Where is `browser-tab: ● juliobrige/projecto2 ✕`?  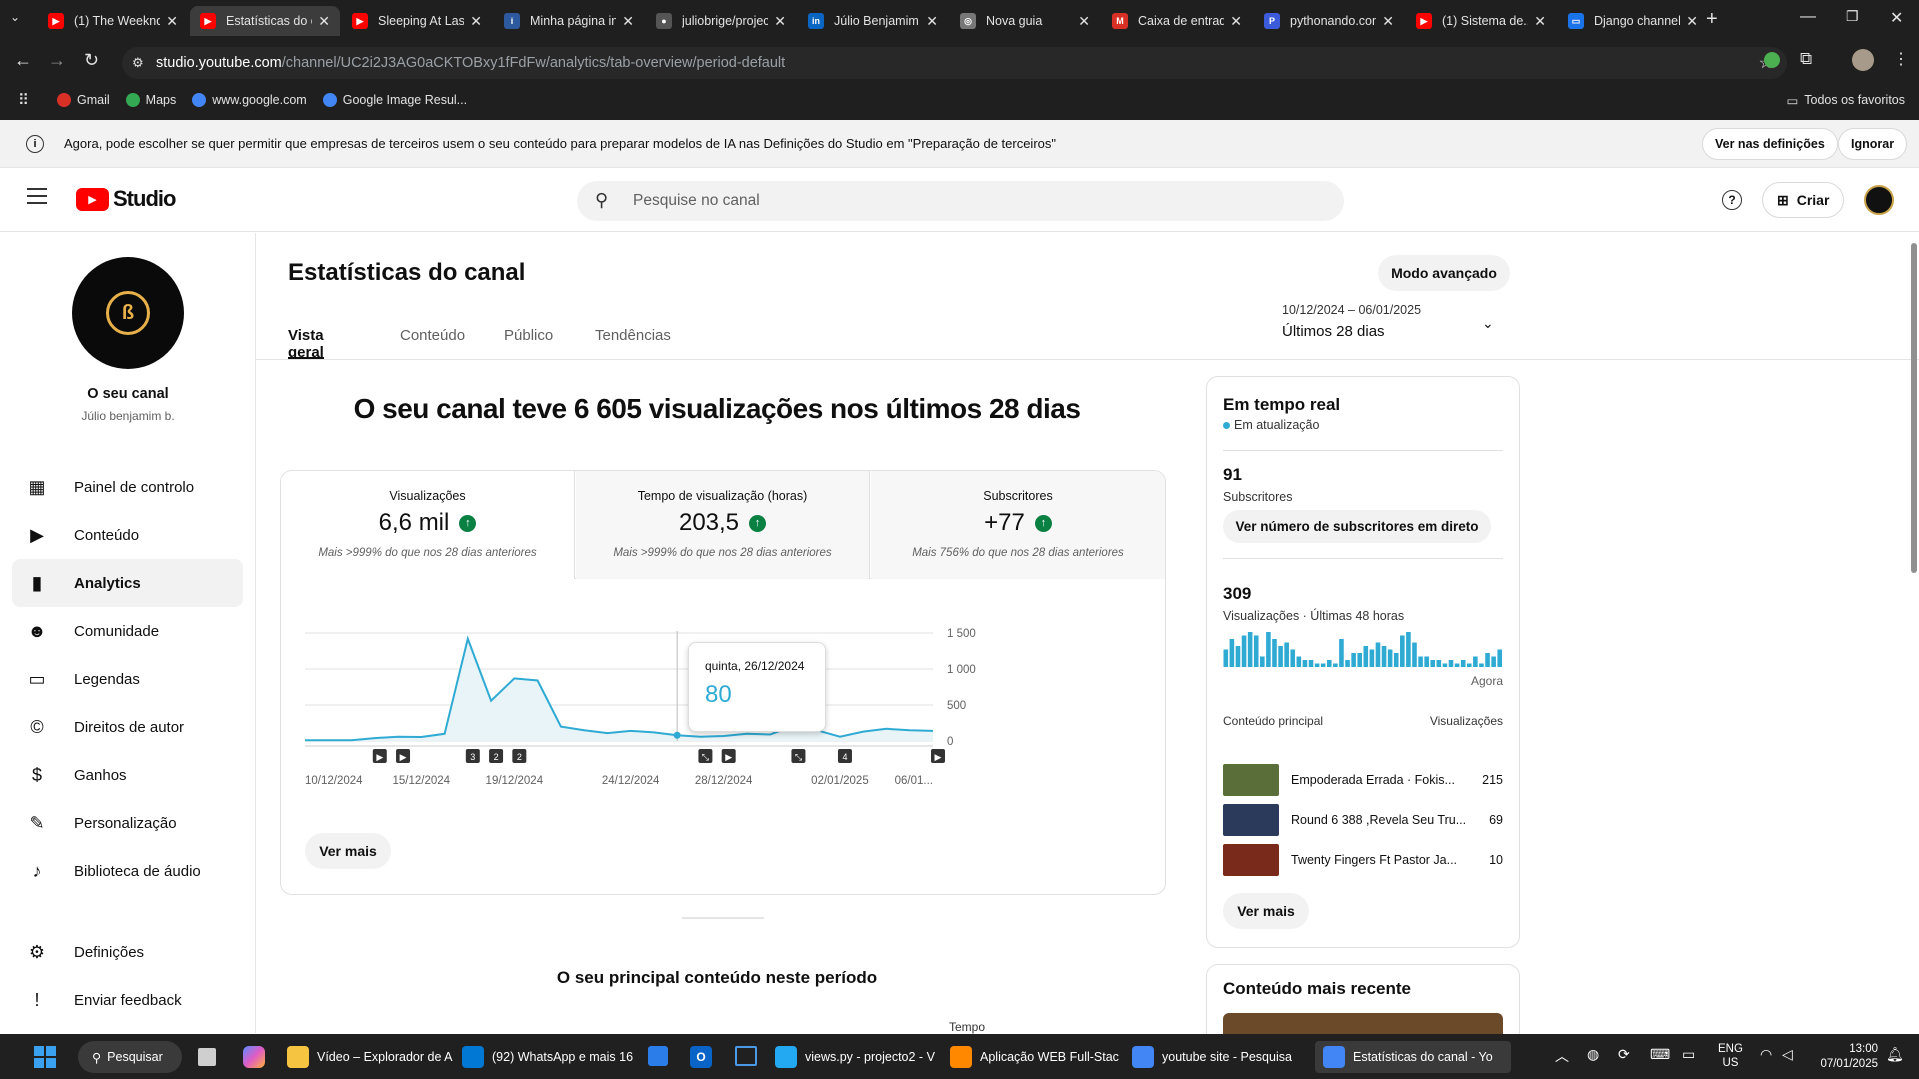
browser-tab: ● juliobrige/projecto2 ✕ is located at coordinates (721, 21).